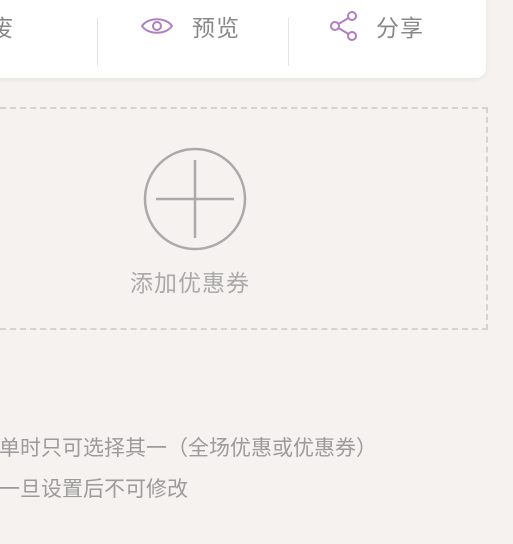  What do you see at coordinates (190, 284) in the screenshot?
I see `add-coupon-label: 添加优惠券` at bounding box center [190, 284].